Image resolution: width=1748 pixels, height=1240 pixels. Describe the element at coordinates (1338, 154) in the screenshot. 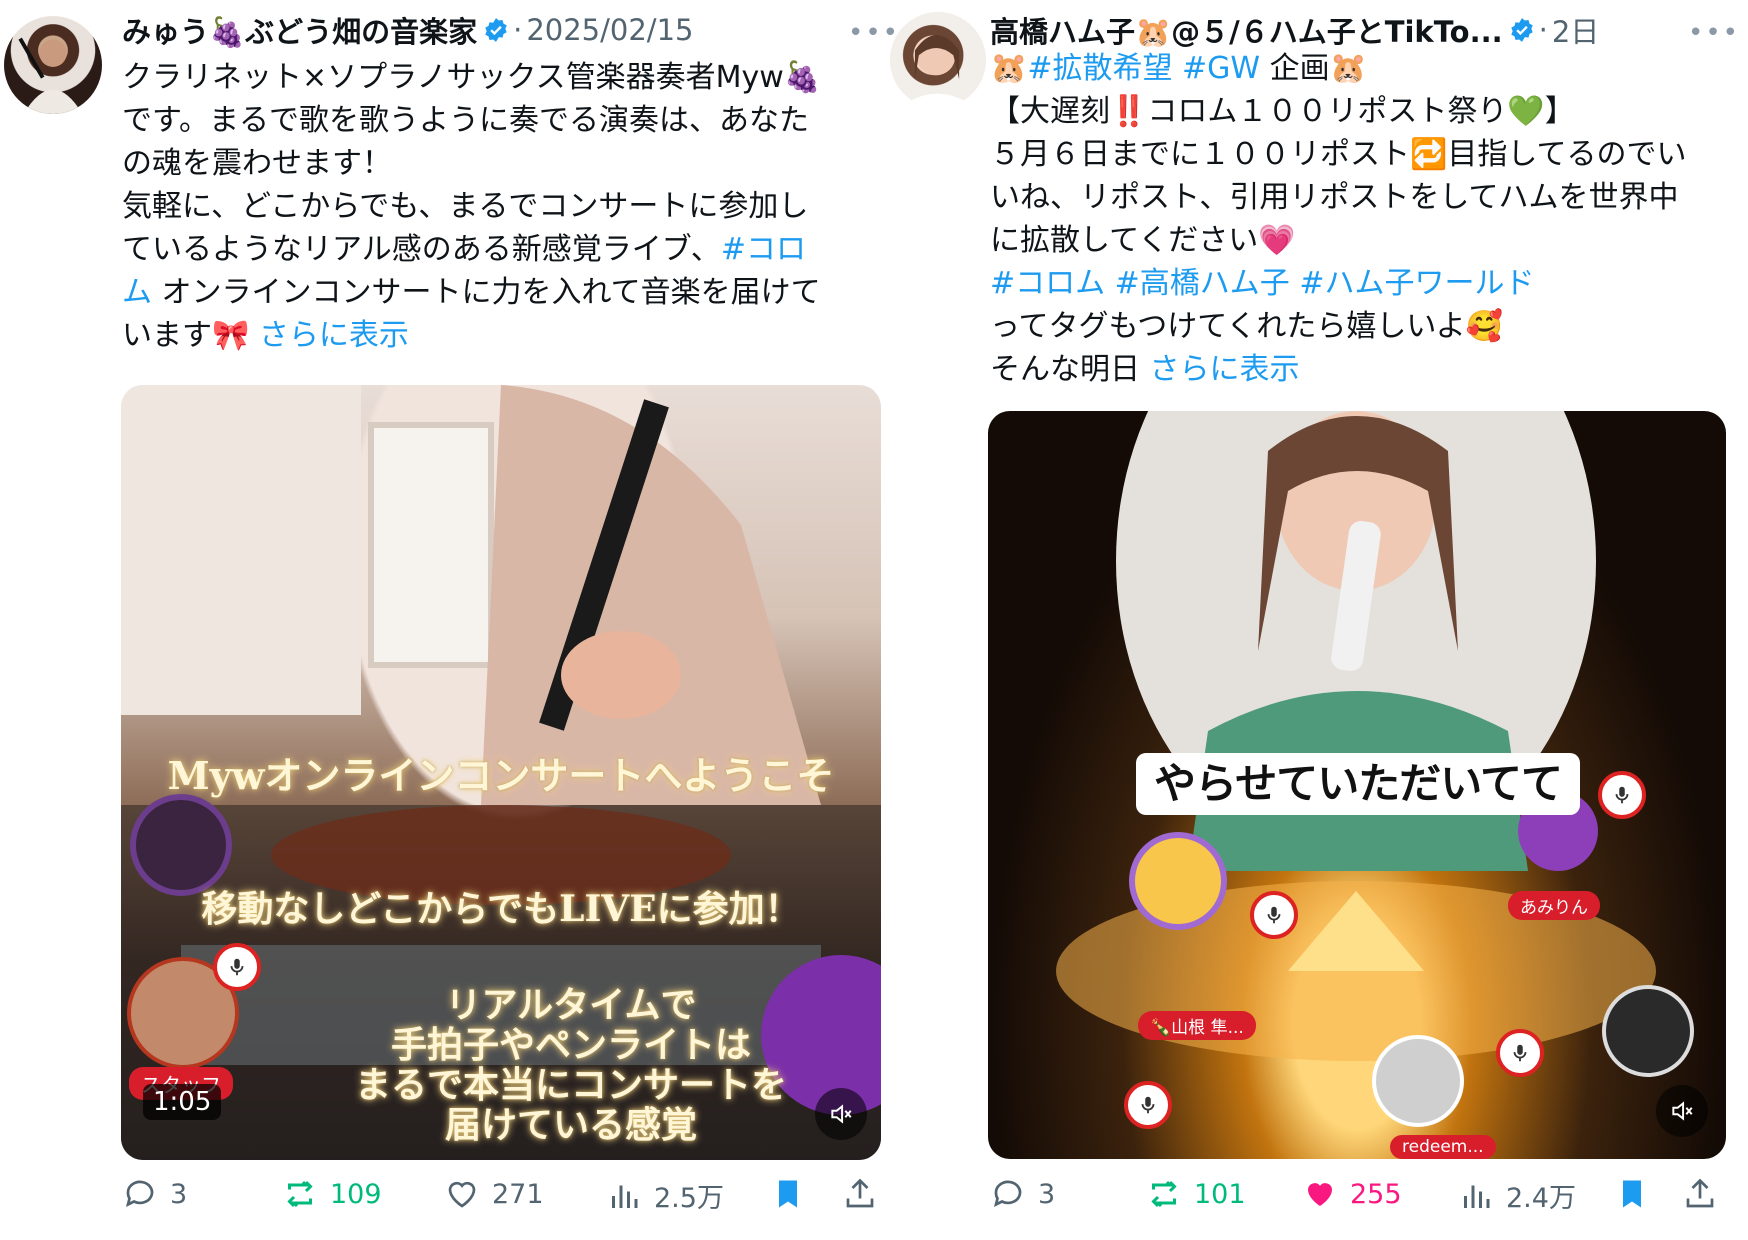

I see `text-line: ５月６日までに１００リポスト🔁目指してるのでい` at that location.